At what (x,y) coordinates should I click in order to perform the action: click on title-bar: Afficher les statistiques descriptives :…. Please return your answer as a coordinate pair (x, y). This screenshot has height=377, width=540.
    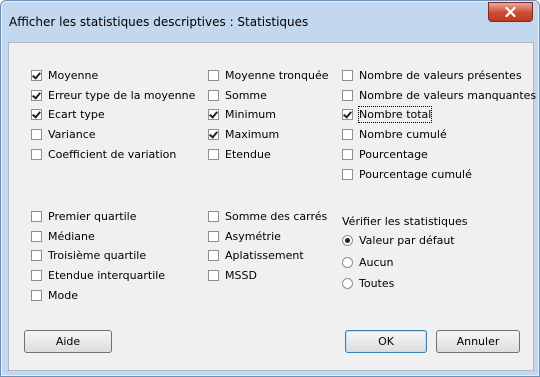
    Looking at the image, I should click on (270, 21).